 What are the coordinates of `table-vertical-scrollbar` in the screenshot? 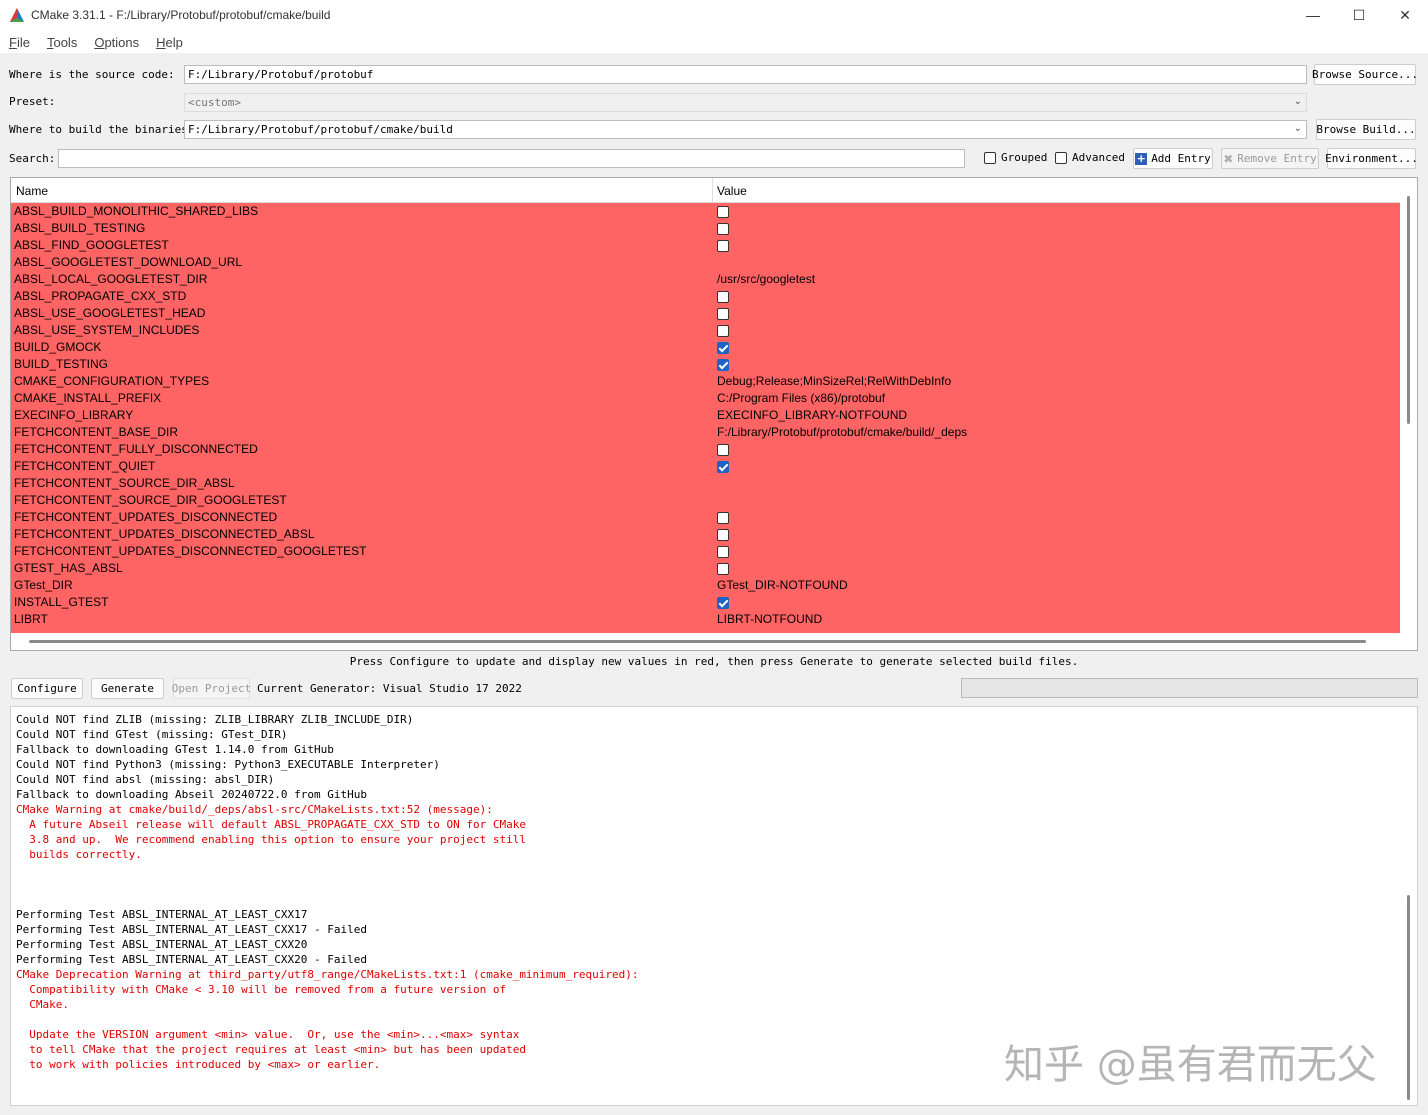 It's located at (1408, 405).